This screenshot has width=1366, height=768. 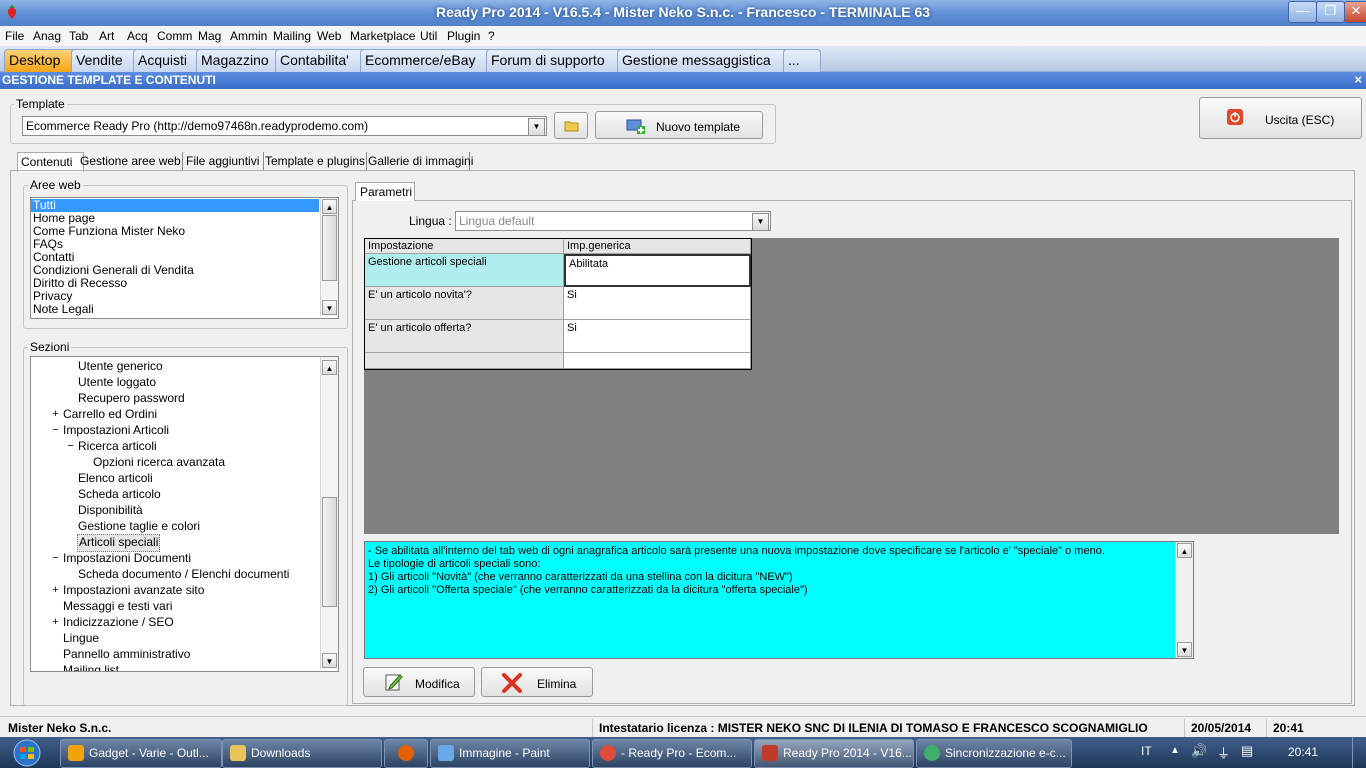 What do you see at coordinates (175, 283) in the screenshot?
I see `list-item: Diritto di Recesso` at bounding box center [175, 283].